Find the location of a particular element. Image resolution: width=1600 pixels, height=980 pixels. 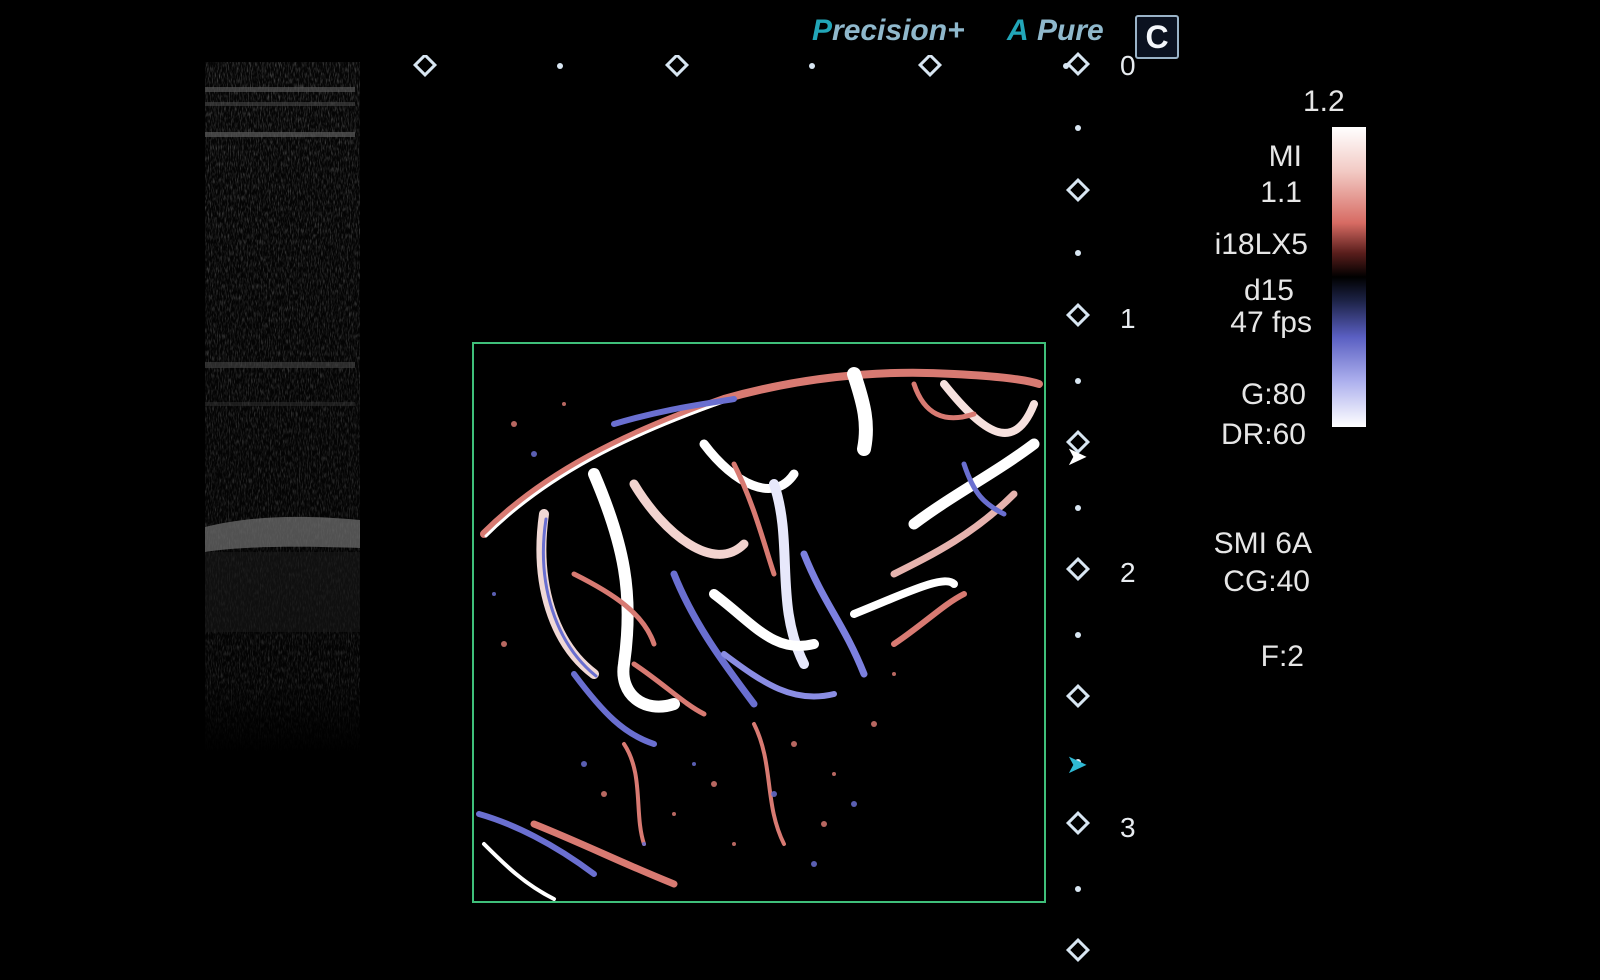

range-marker-icon: ➤ is located at coordinates (1077, 764).